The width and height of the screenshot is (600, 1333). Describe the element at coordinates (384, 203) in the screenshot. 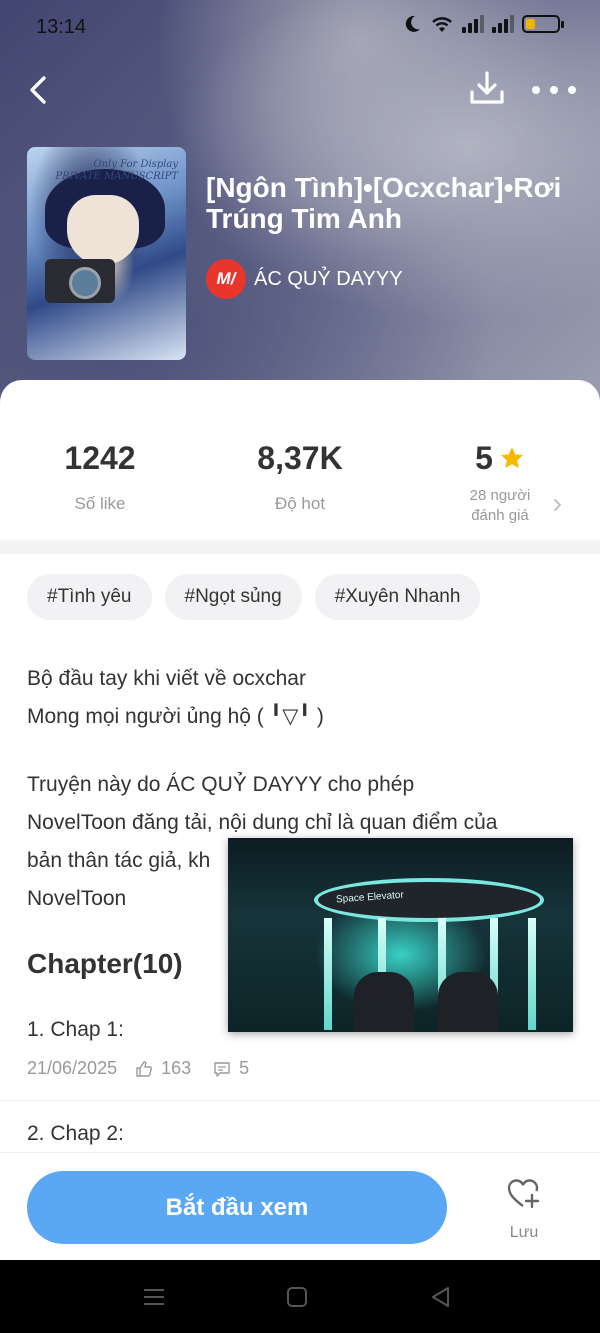

I see `book-title: [Ngôn Tình]•[Ocxchar]•Rơi Trúng Tim Anh` at that location.